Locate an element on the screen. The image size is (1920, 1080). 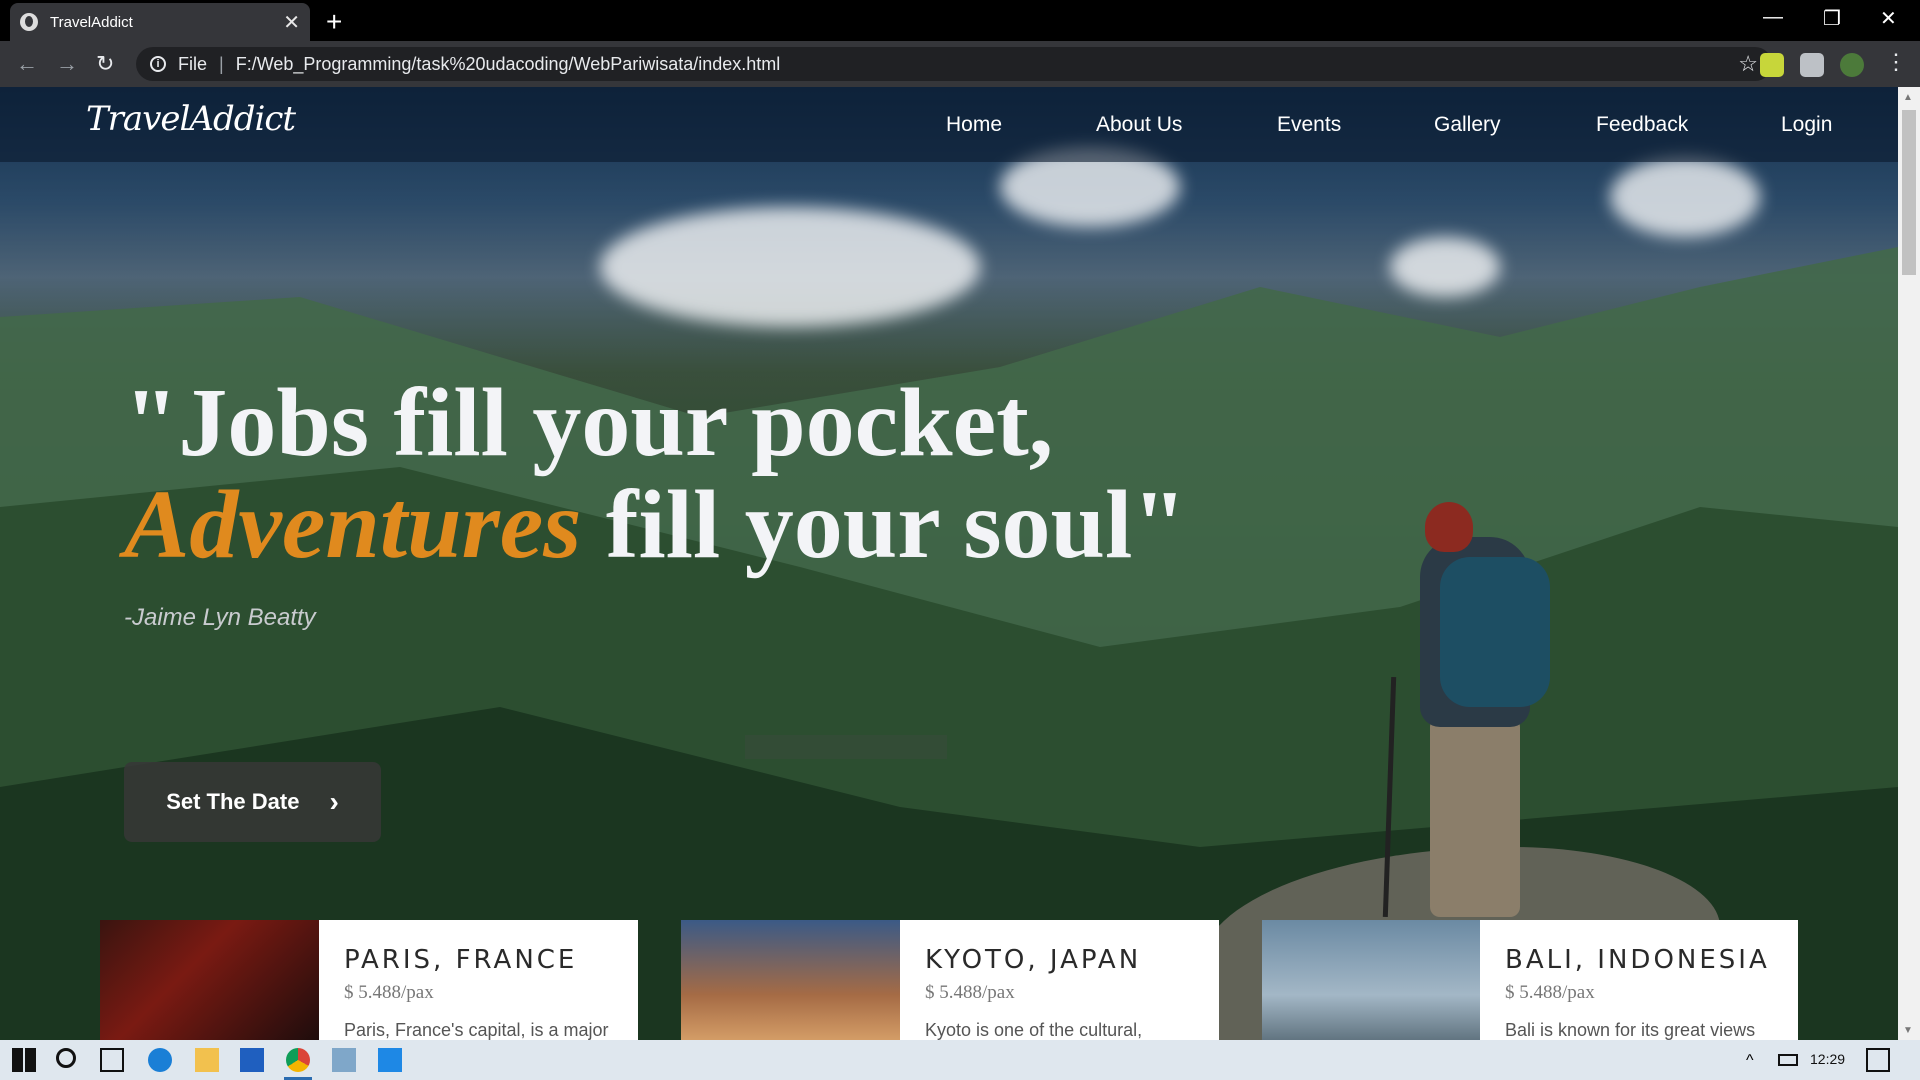
vscode-icon is located at coordinates (390, 1060).